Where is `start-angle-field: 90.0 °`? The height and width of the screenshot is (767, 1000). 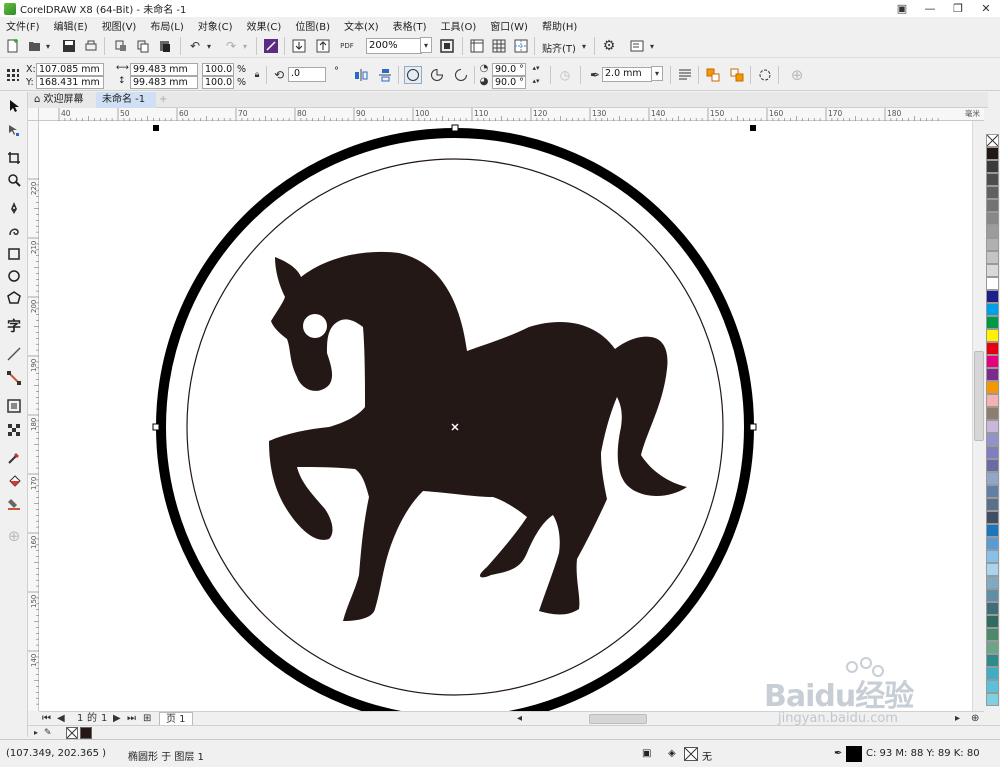 start-angle-field: 90.0 ° is located at coordinates (509, 69).